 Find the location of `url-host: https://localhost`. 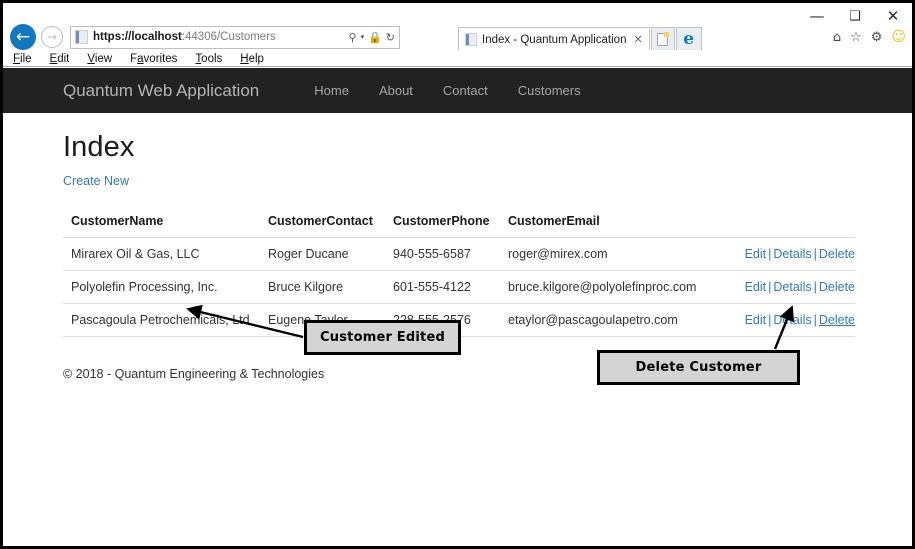

url-host: https://localhost is located at coordinates (137, 37).